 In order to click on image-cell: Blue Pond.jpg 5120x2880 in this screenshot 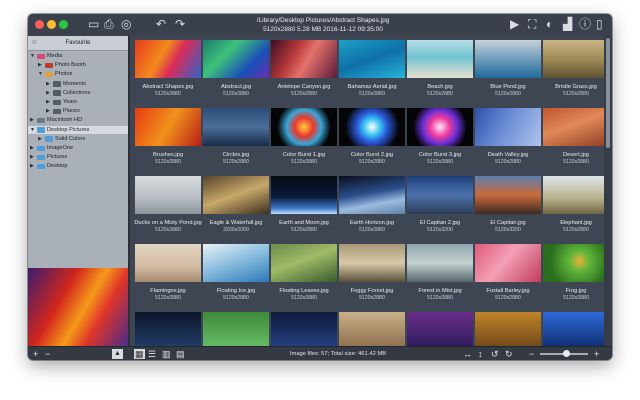, I will do `click(508, 69)`.